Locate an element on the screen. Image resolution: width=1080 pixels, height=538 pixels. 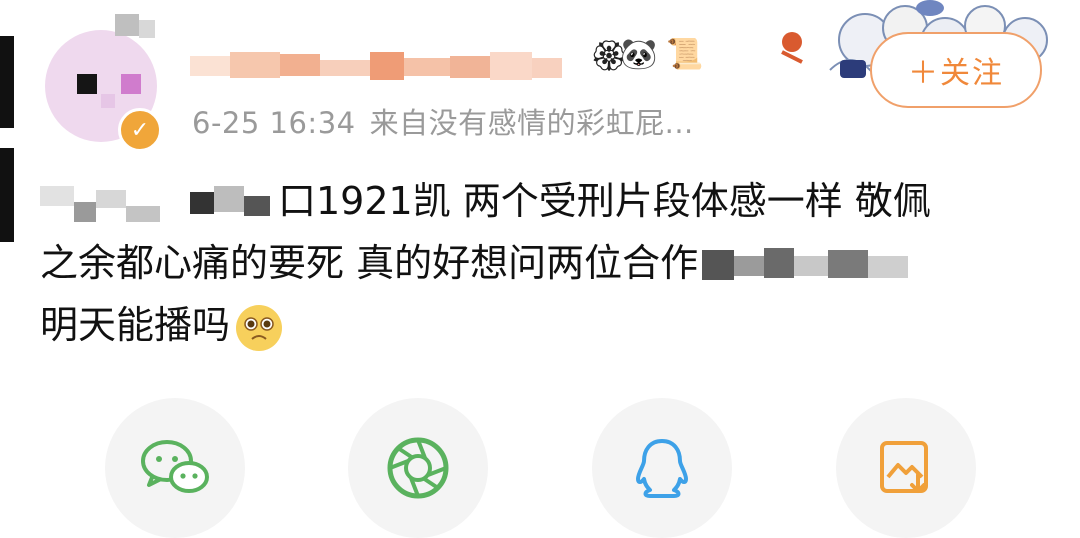
share-moments-button is located at coordinates (418, 468).